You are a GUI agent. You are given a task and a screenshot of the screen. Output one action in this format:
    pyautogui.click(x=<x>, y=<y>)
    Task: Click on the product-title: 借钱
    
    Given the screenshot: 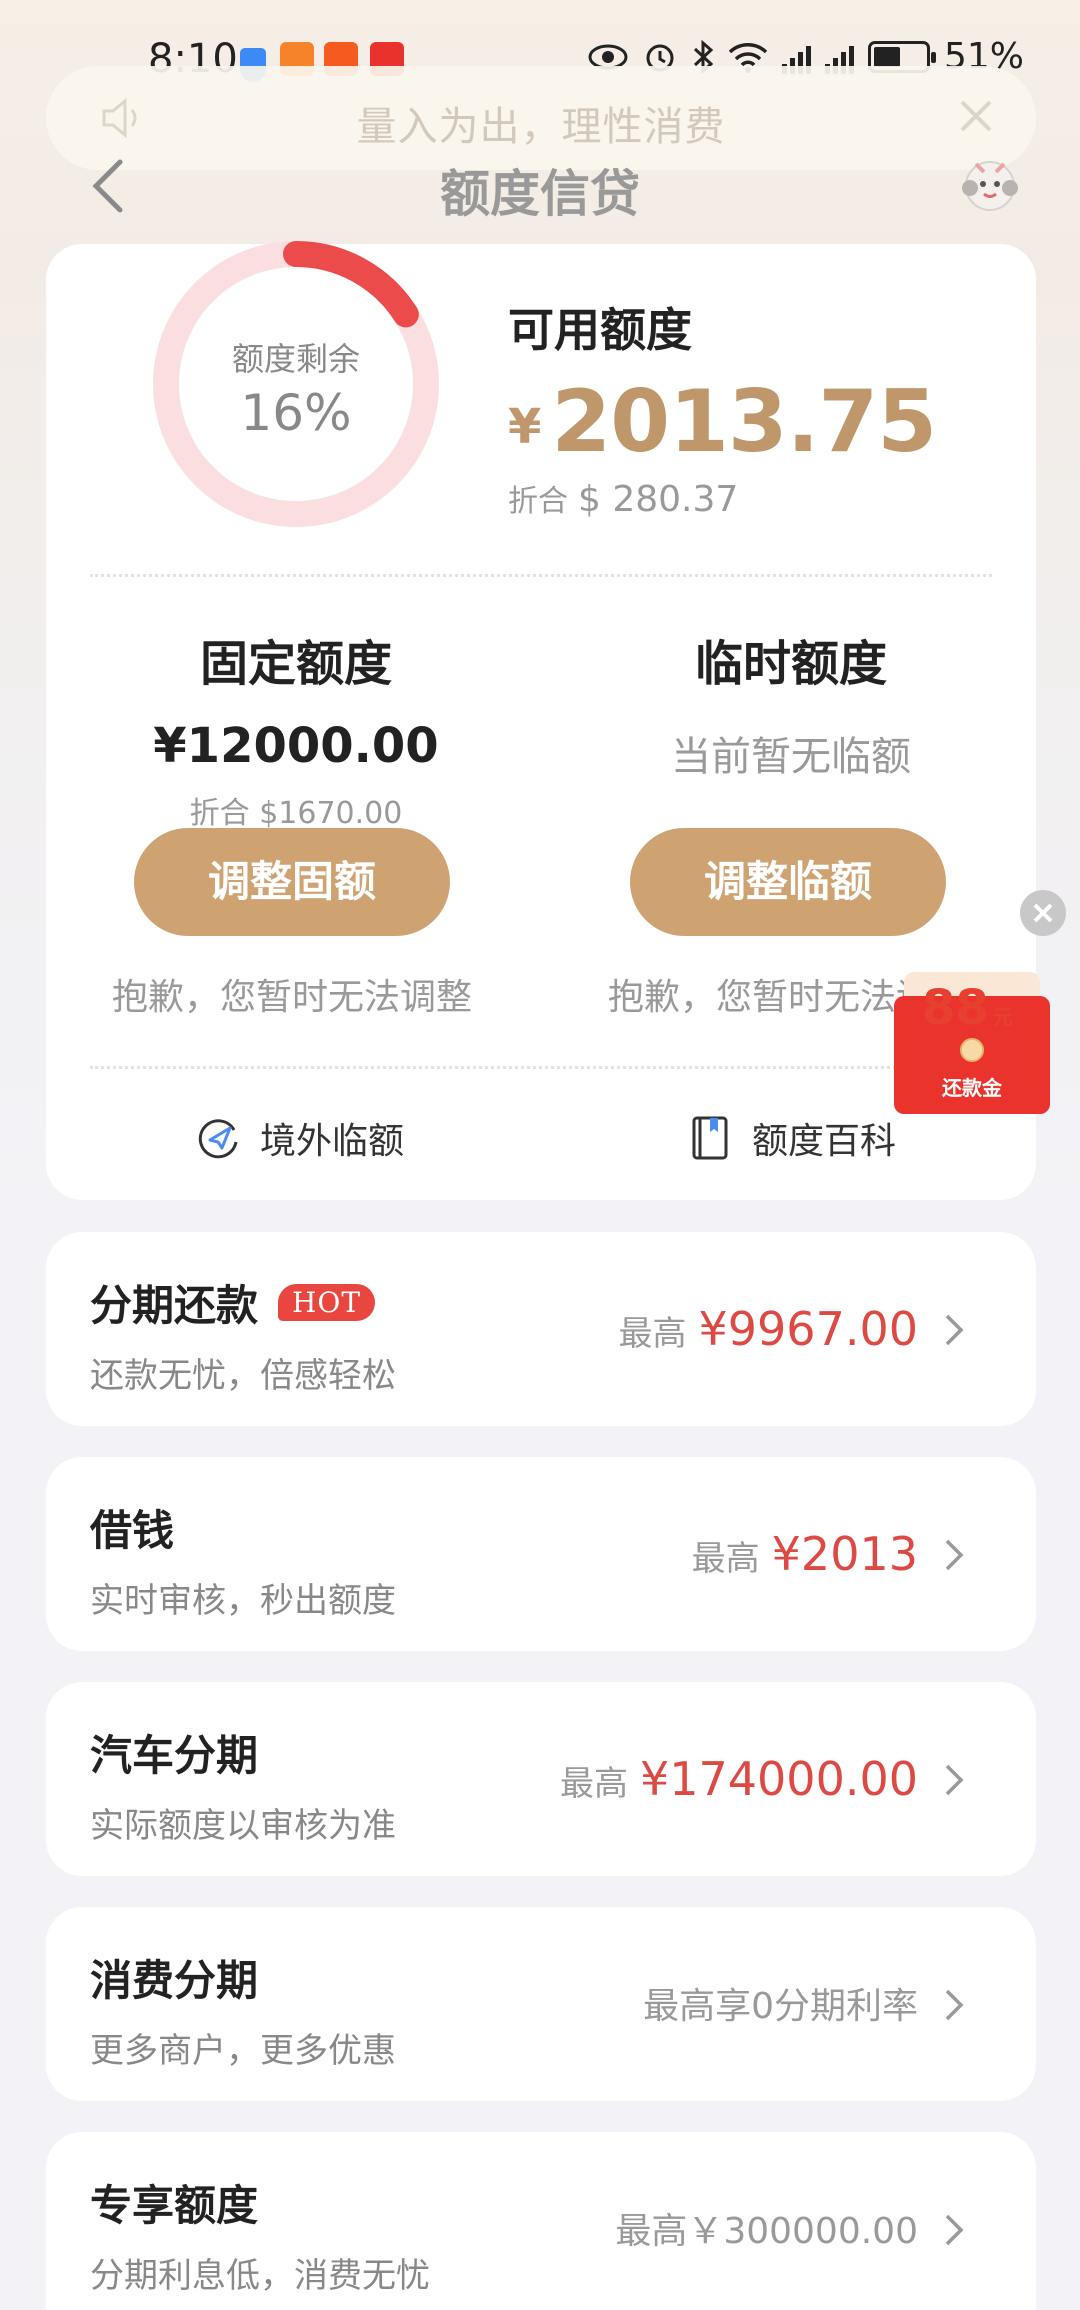 What is the action you would take?
    pyautogui.click(x=132, y=1527)
    